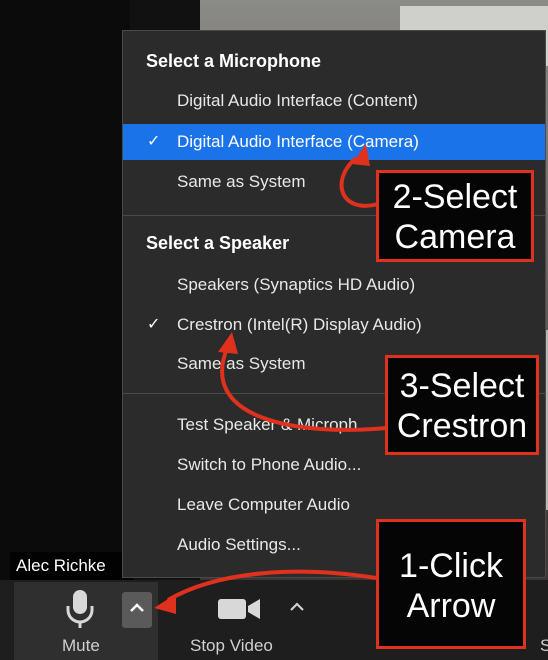  Describe the element at coordinates (231, 645) in the screenshot. I see `stop-video-label: Stop Video` at that location.